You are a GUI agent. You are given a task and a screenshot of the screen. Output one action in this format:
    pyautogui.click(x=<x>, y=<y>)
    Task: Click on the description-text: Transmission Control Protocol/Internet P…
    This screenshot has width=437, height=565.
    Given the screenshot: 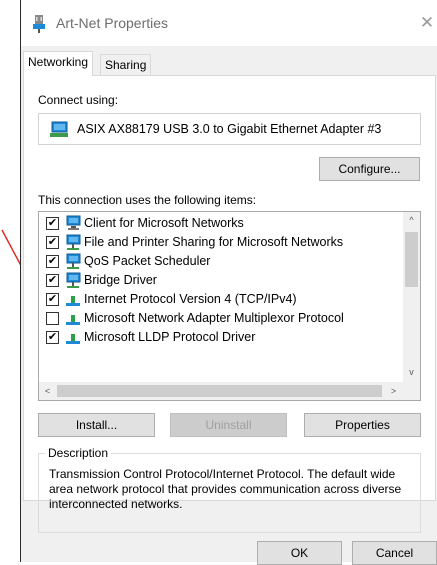 What is the action you would take?
    pyautogui.click(x=225, y=489)
    